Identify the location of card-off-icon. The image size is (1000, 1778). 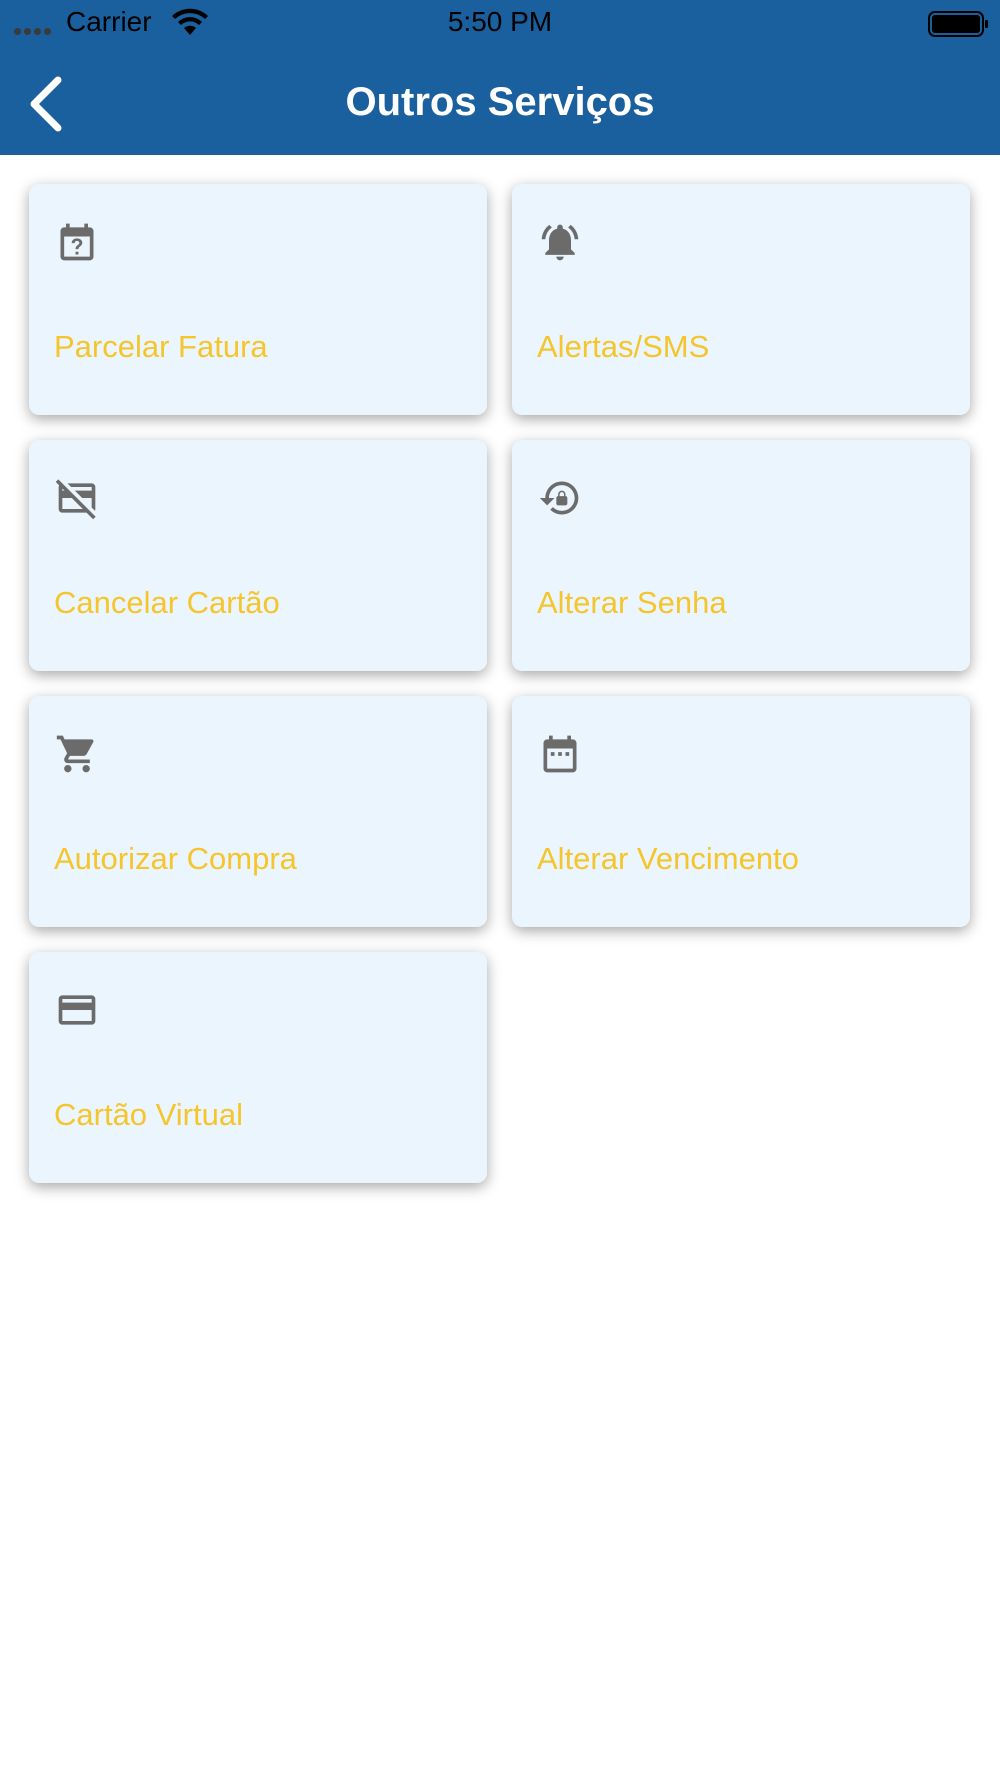
(75, 499).